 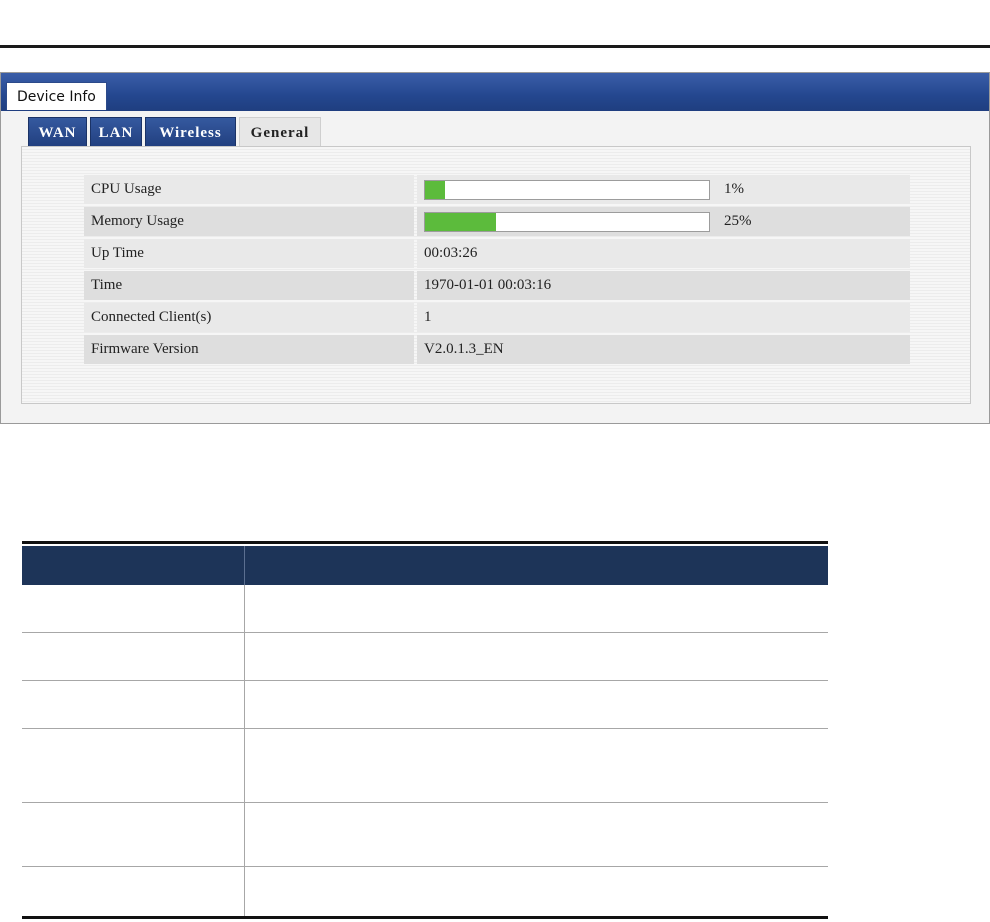 What do you see at coordinates (244, 565) in the screenshot?
I see `table-header-divider` at bounding box center [244, 565].